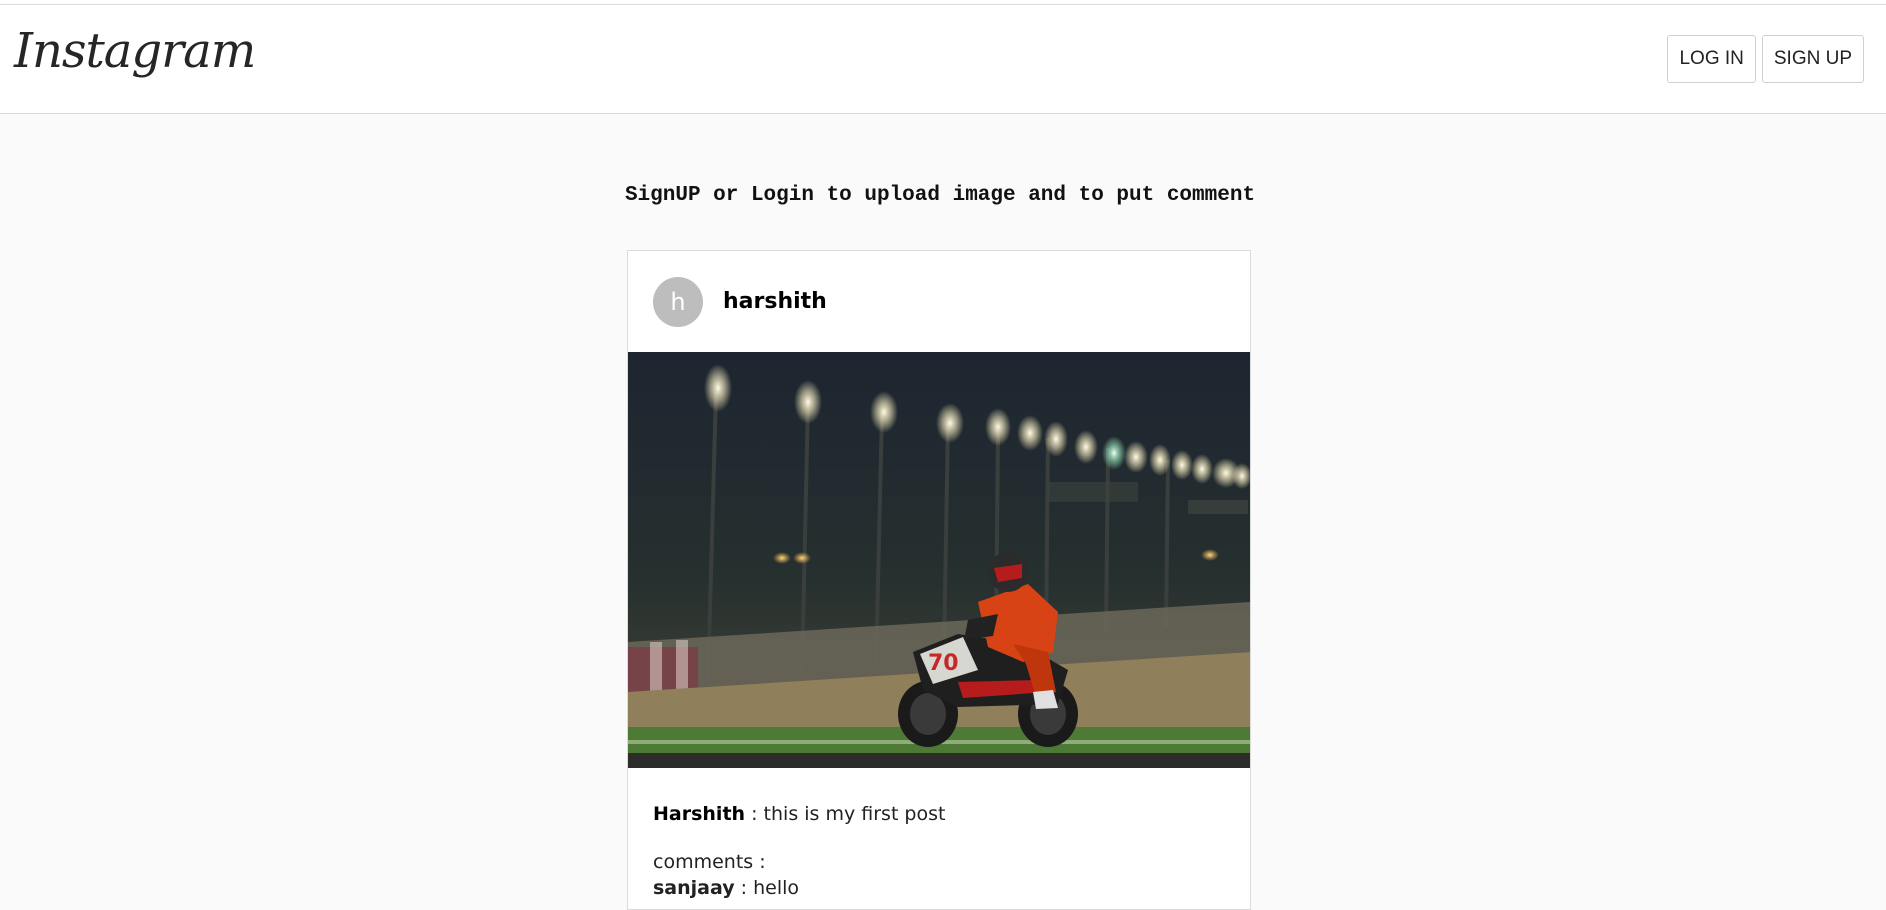  Describe the element at coordinates (699, 814) in the screenshot. I see `caption-username: Harshith` at that location.